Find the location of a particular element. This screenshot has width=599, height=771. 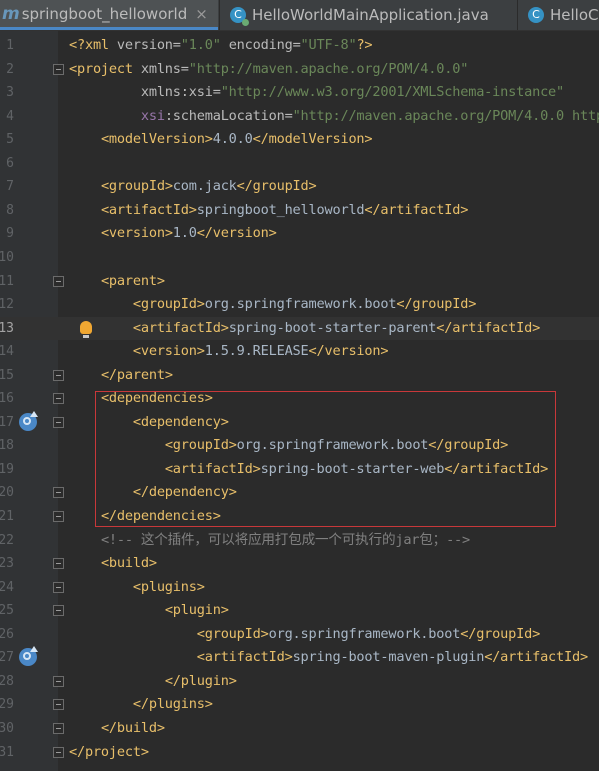

line-number: 11 is located at coordinates (7, 281).